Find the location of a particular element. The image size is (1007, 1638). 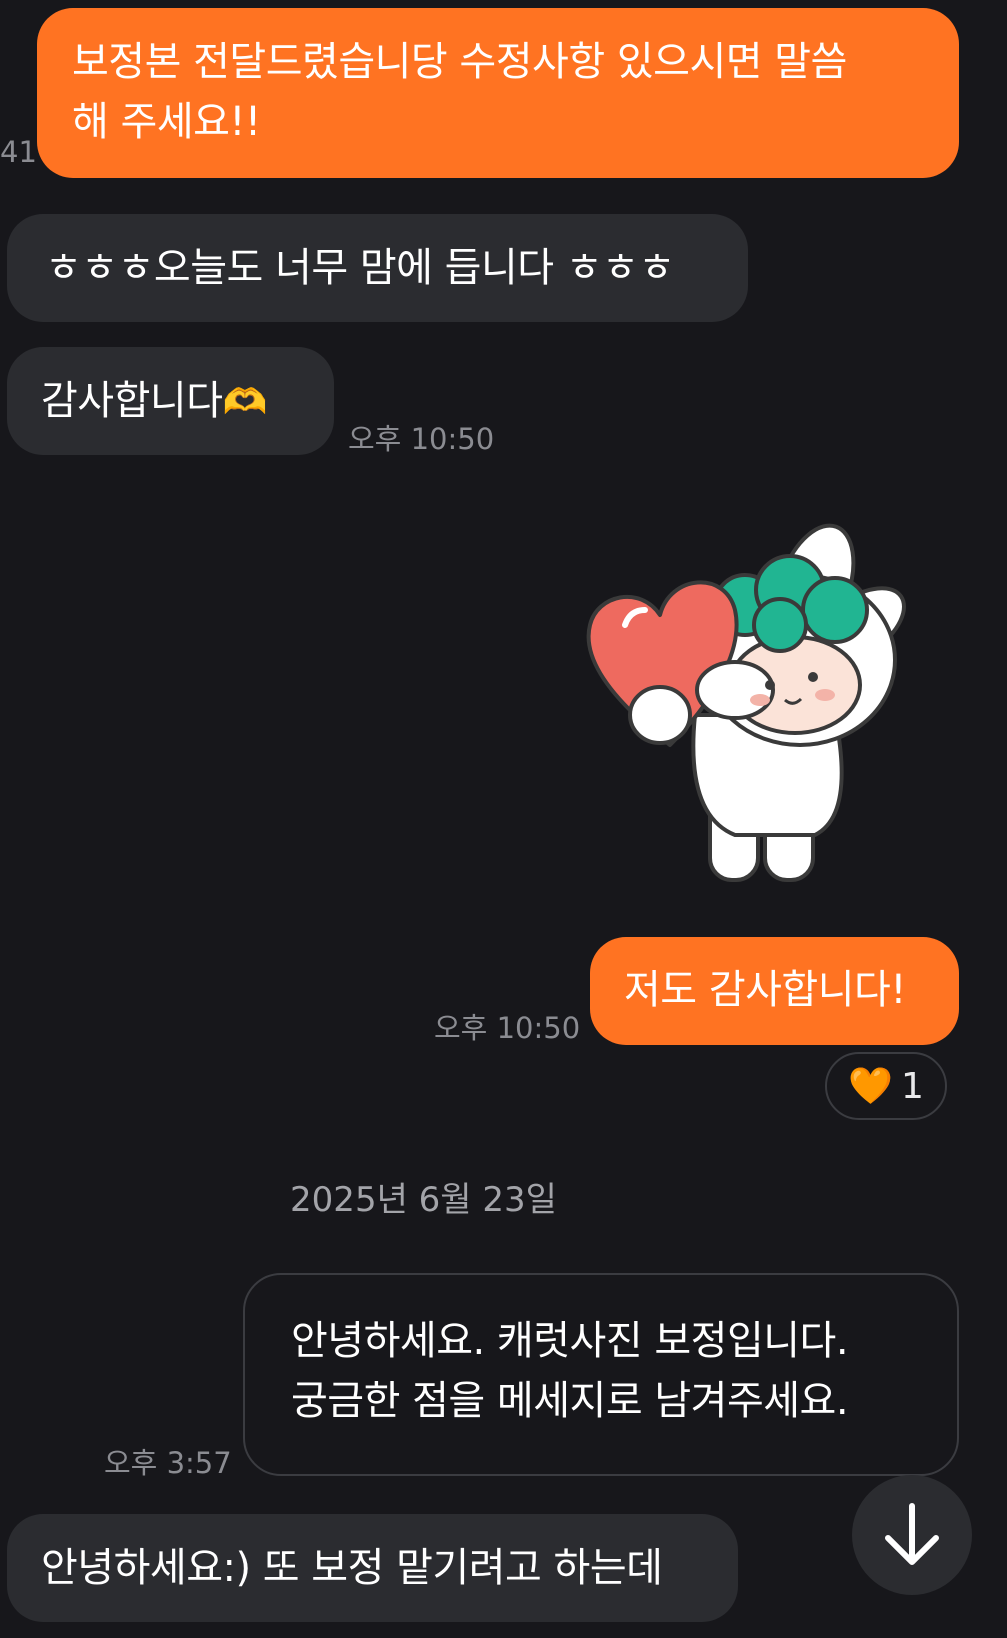

date-divider: 2025년 6월 23일 is located at coordinates (423, 1200).